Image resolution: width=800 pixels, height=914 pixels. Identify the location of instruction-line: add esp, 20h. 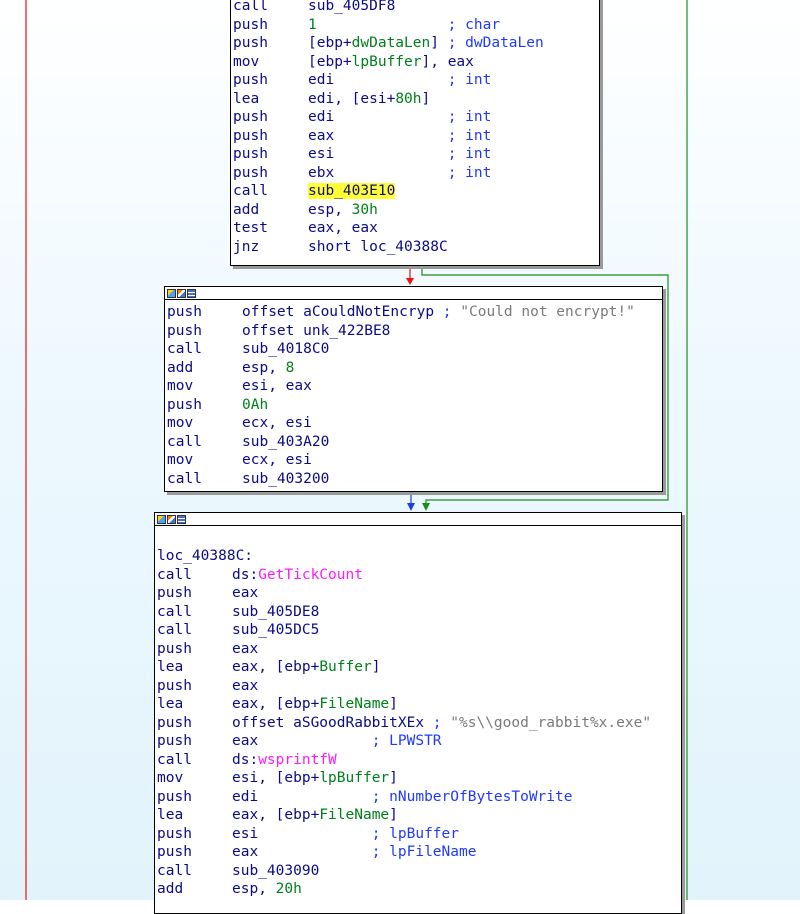
(419, 889).